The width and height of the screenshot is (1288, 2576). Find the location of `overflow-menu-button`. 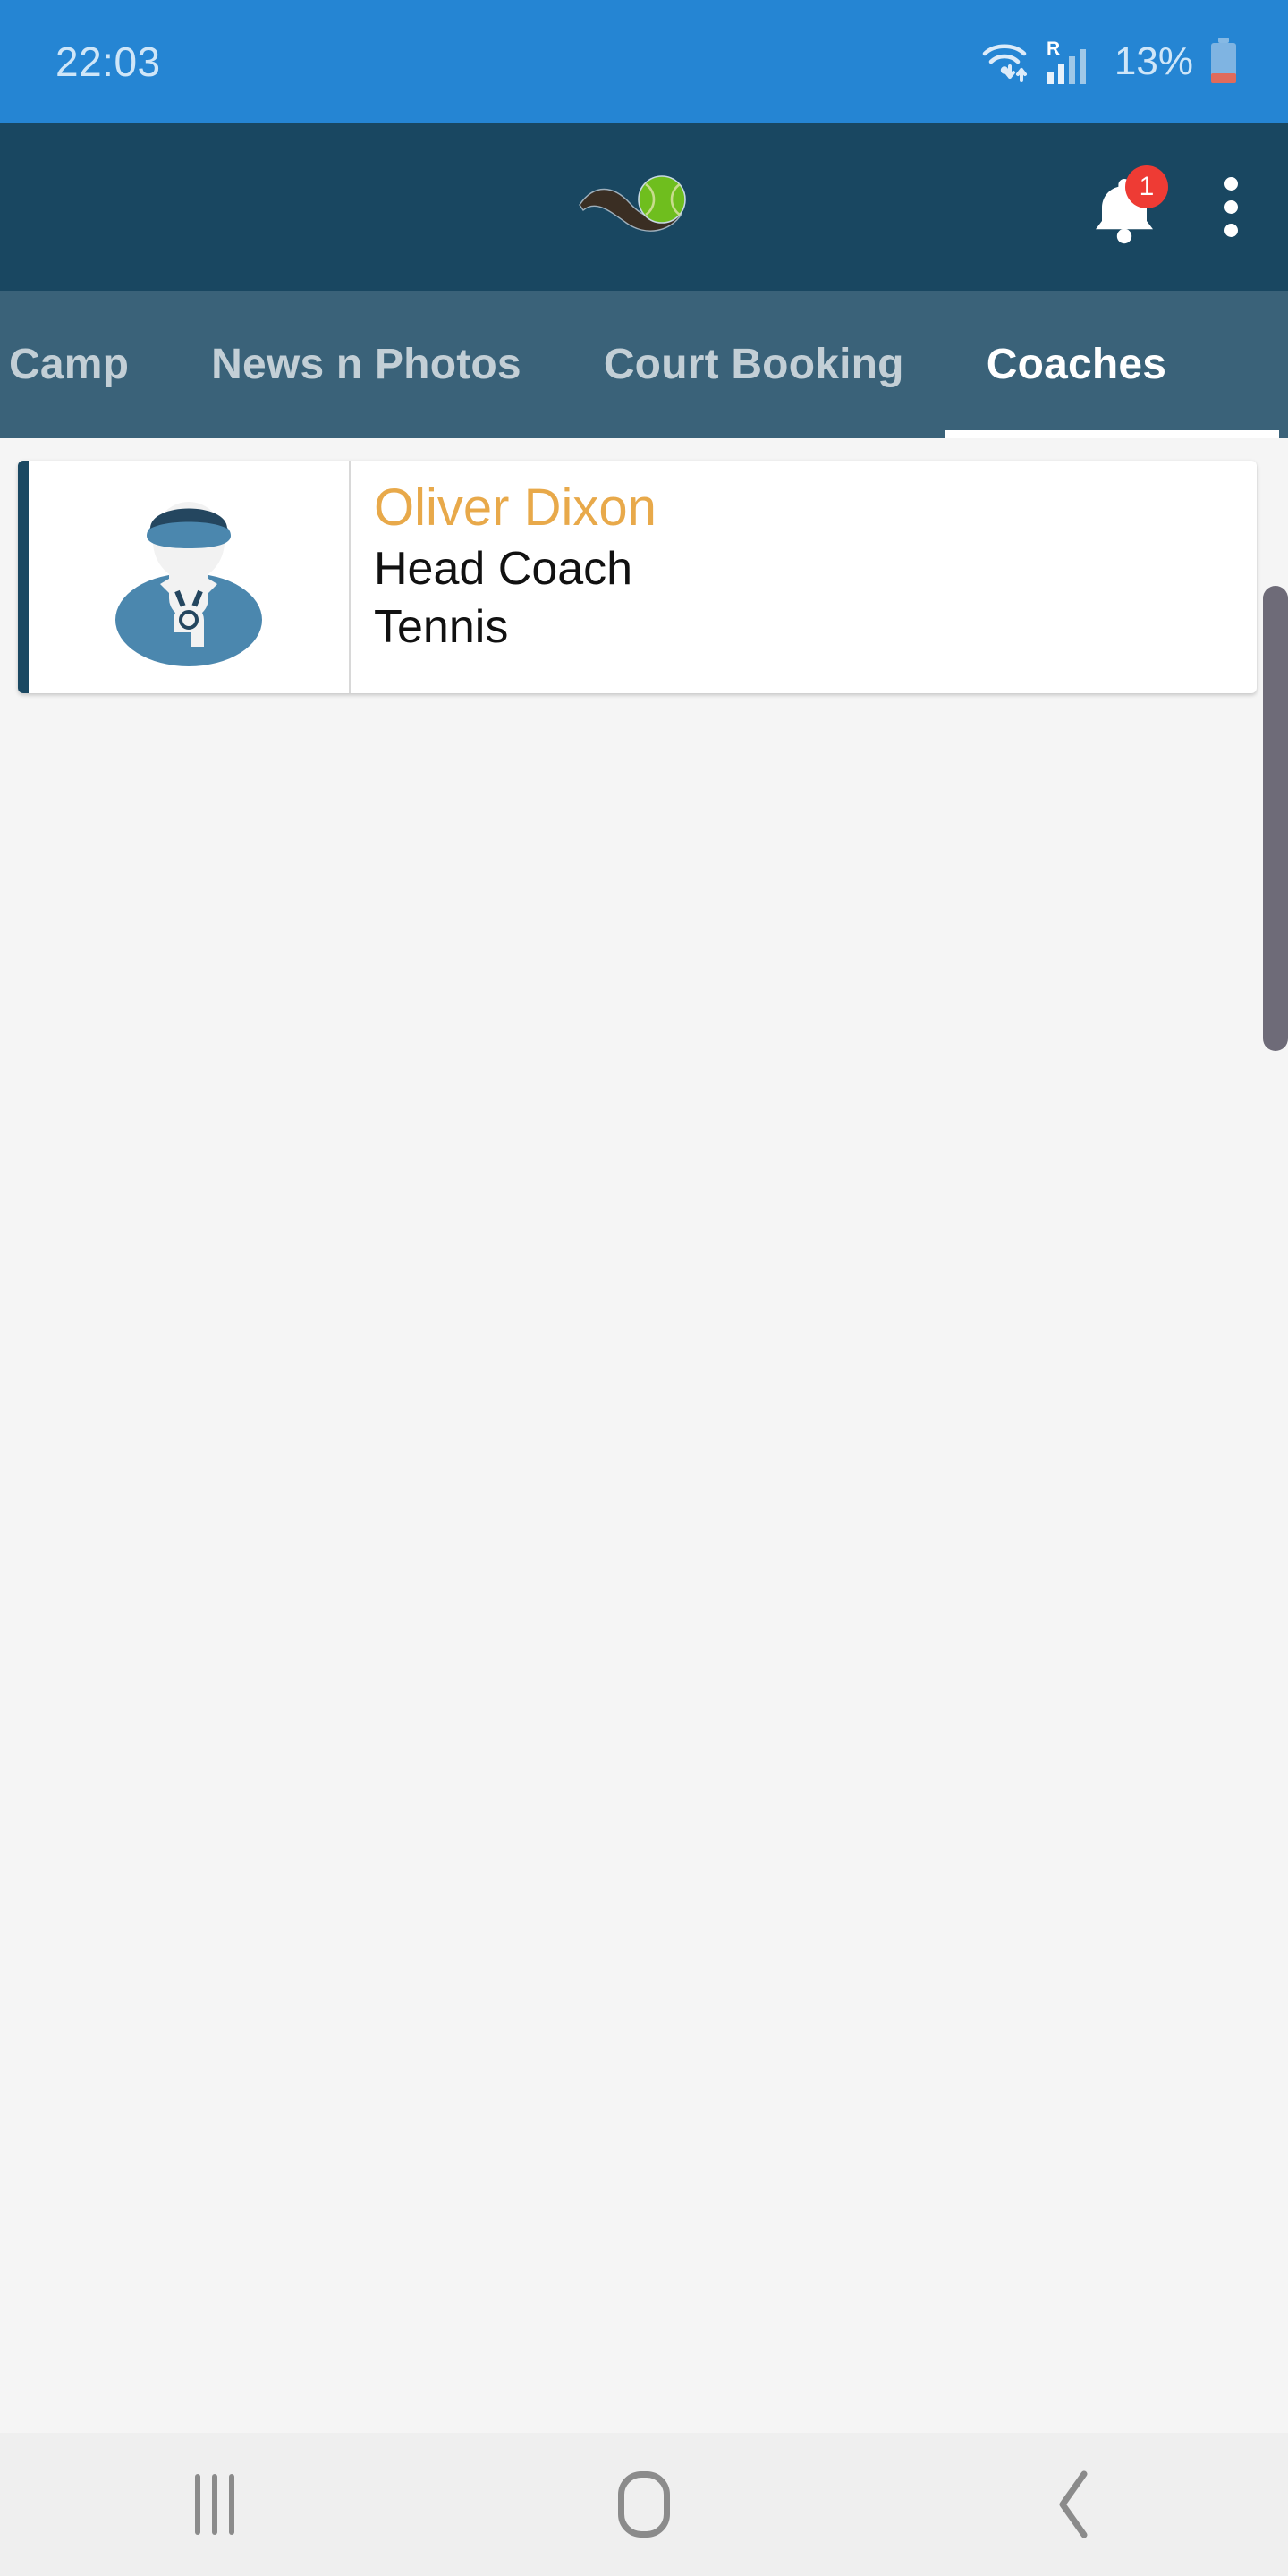

overflow-menu-button is located at coordinates (1231, 207).